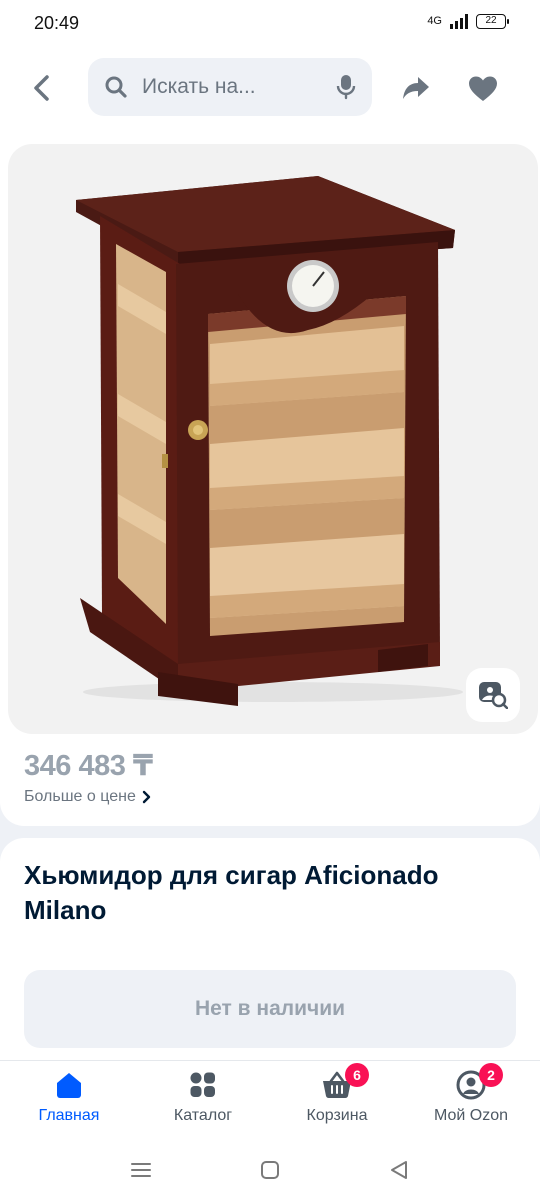  I want to click on heart-icon, so click(483, 88).